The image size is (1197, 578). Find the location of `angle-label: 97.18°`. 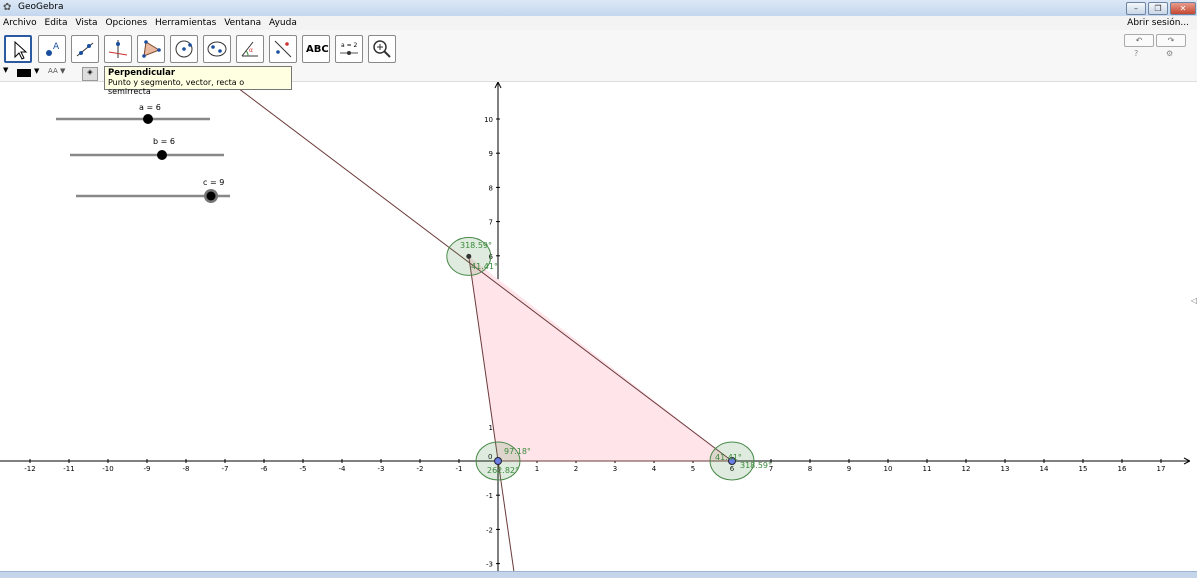

angle-label: 97.18° is located at coordinates (517, 451).